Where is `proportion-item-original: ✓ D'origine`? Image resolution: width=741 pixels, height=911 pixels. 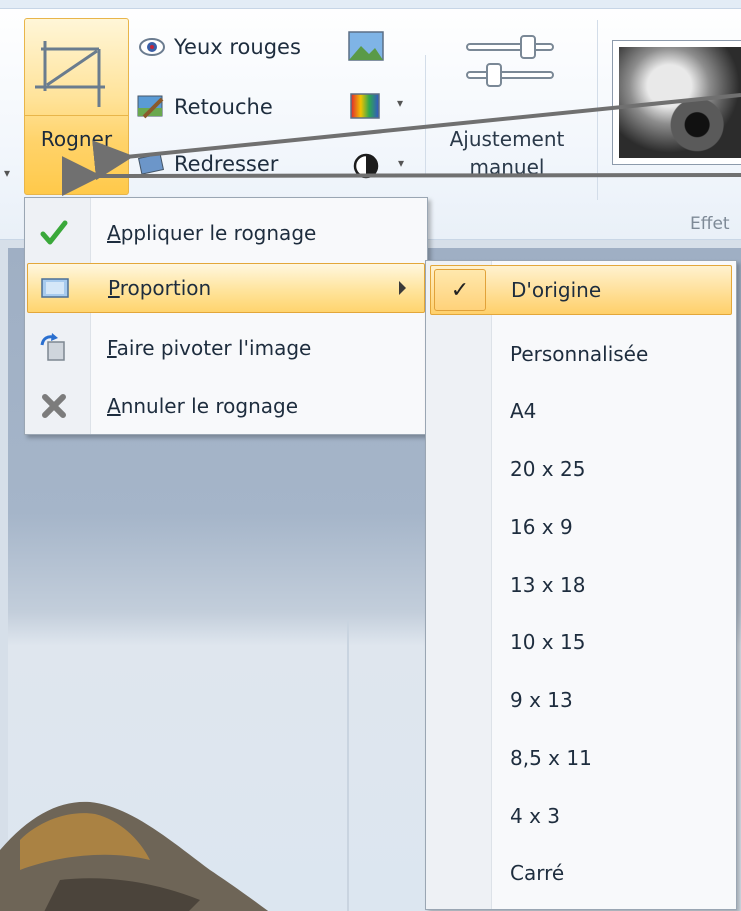
proportion-item-original: ✓ D'origine is located at coordinates (581, 290).